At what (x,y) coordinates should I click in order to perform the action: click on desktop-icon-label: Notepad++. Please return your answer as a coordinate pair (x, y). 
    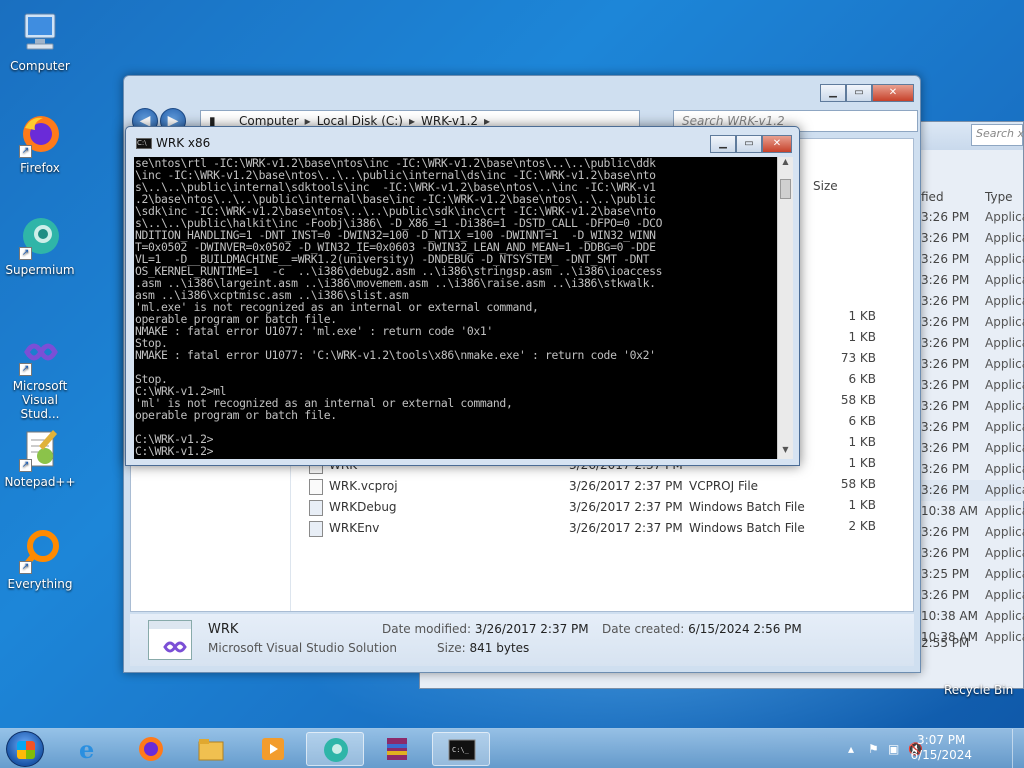
    Looking at the image, I should click on (40, 482).